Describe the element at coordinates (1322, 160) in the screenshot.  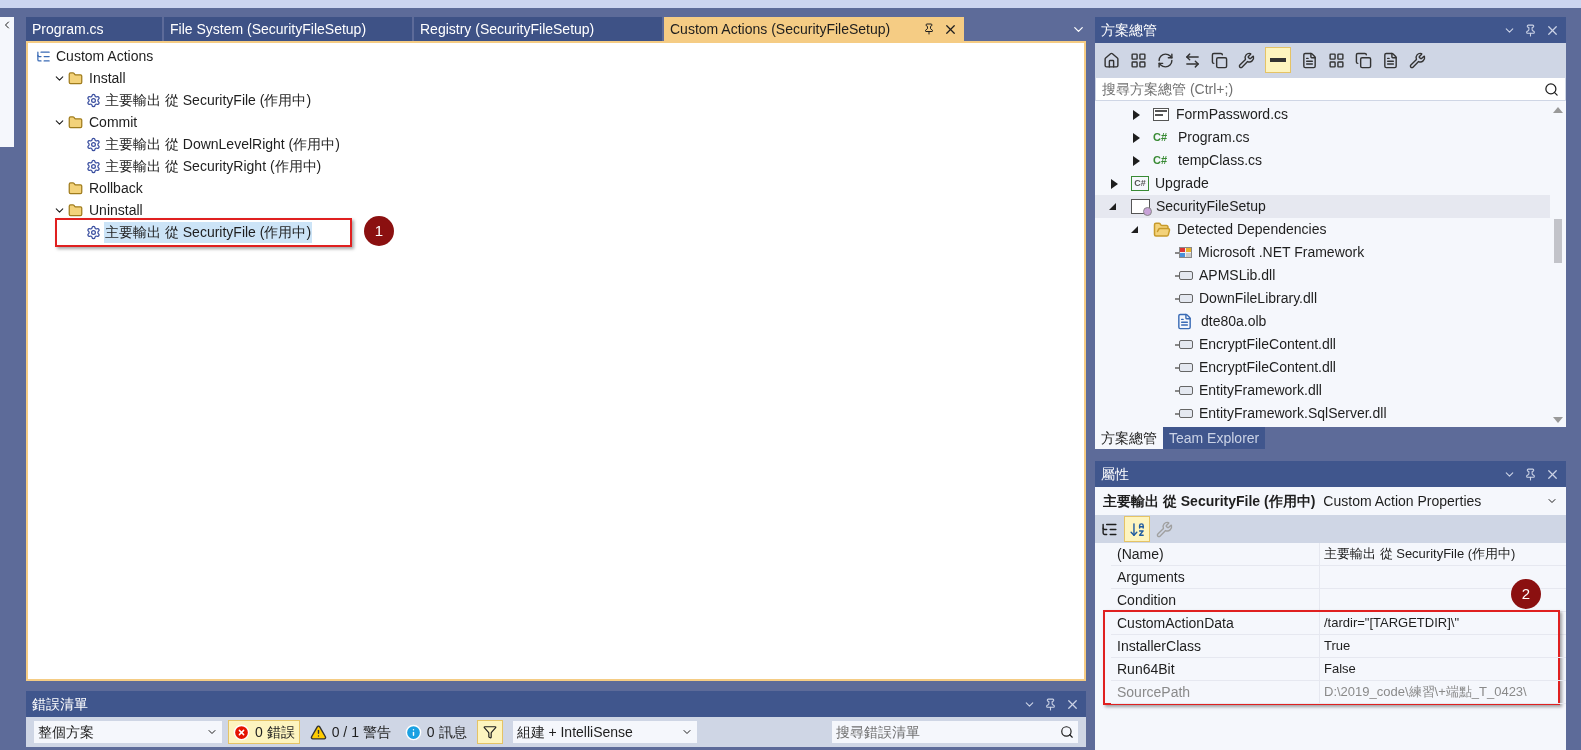
I see `tree-item: C# tempClass.cs` at that location.